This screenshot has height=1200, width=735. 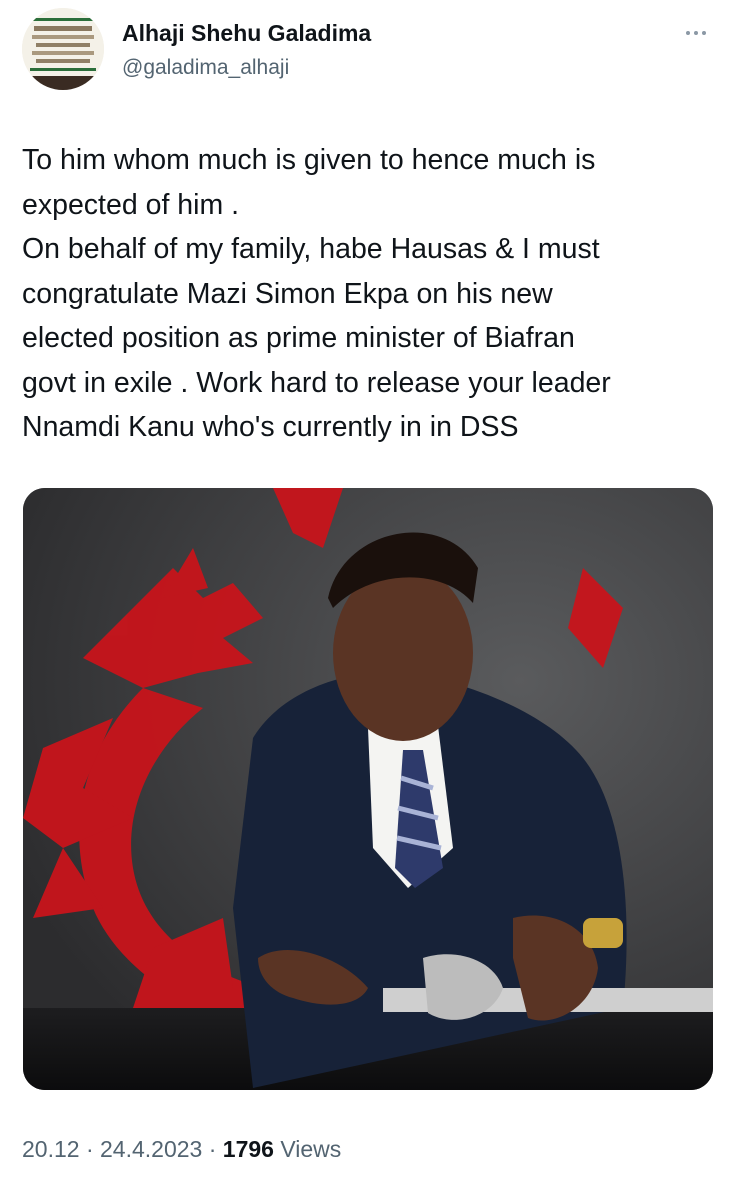 I want to click on tweet-metadata: 20.12 · 24.4.2023 · 1796 Views, so click(x=181, y=1149).